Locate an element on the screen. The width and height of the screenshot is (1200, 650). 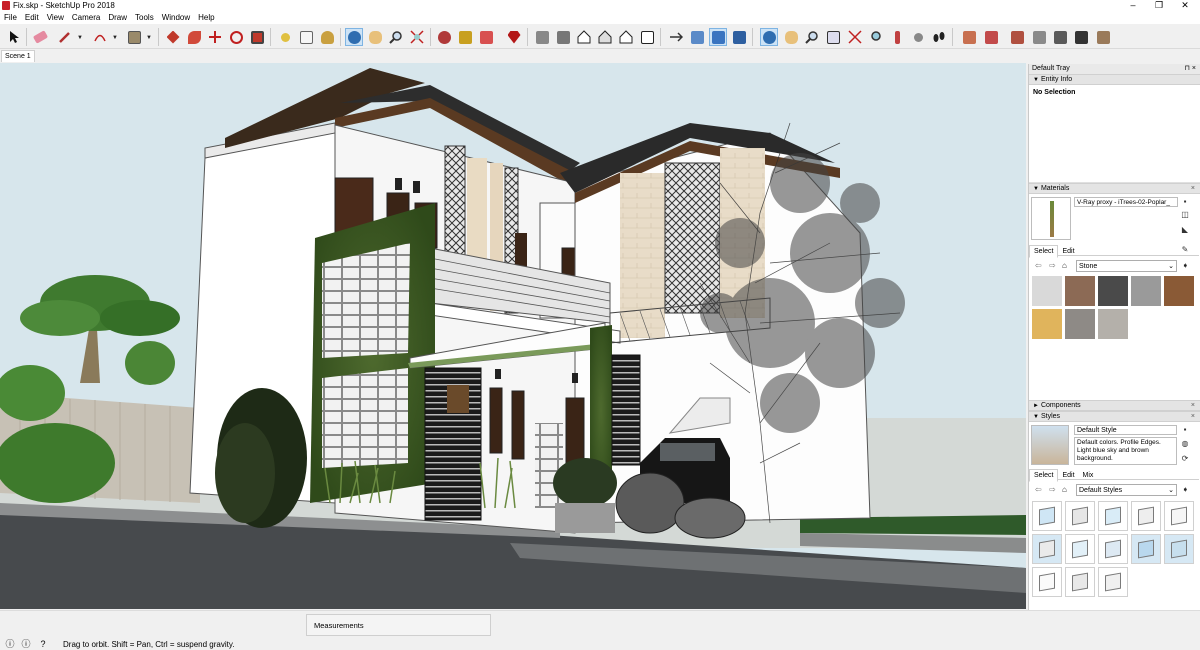
rectangle-tool-icon is located at coordinates (134, 37).